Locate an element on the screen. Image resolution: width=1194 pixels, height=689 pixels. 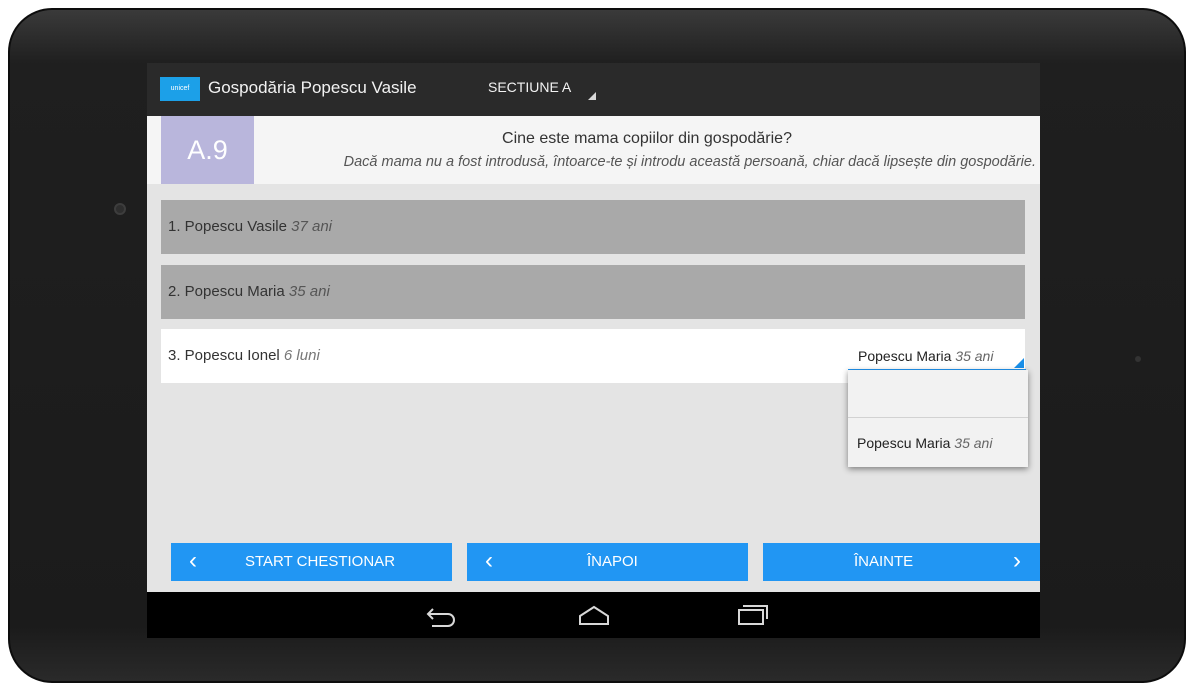
selected-mother-name: Popescu Maria is located at coordinates (905, 356).